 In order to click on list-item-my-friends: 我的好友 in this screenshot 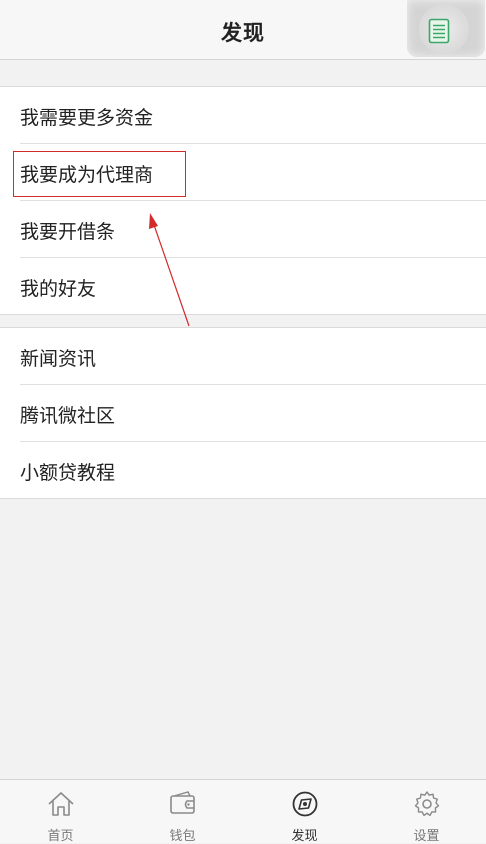, I will do `click(243, 286)`.